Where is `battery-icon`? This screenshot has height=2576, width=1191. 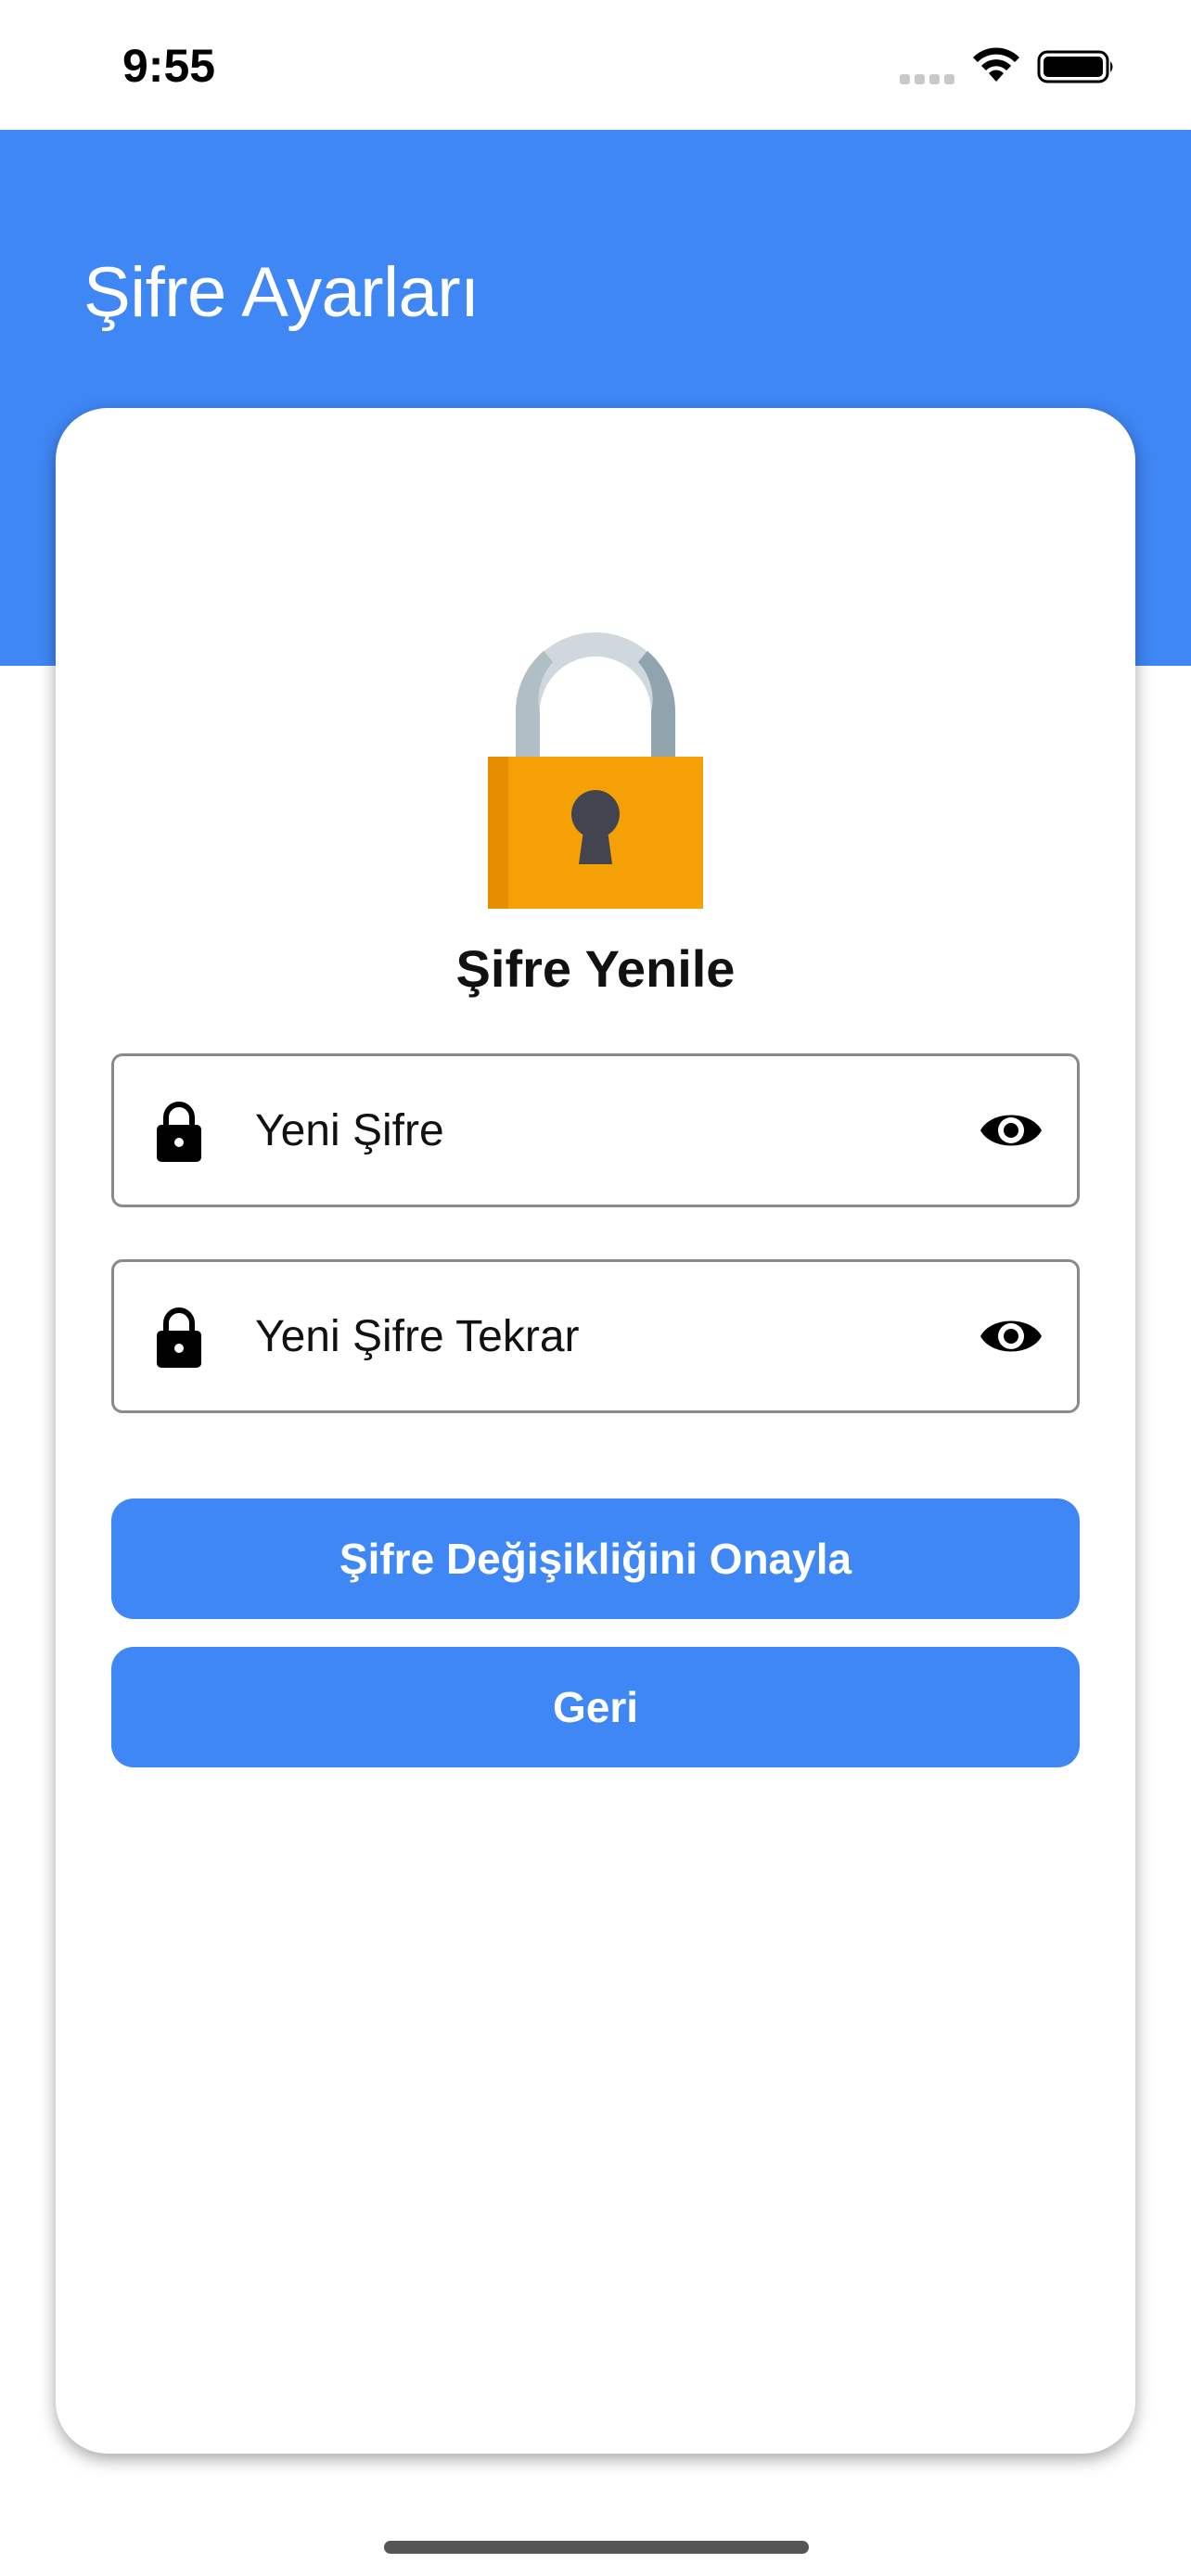 battery-icon is located at coordinates (1075, 66).